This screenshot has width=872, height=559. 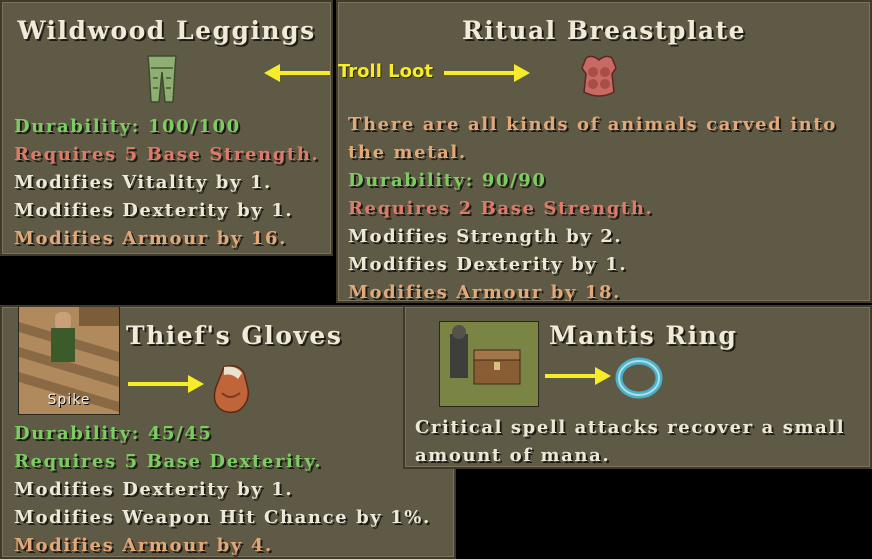 What do you see at coordinates (113, 433) in the screenshot?
I see `stat-durability: Durability: 45/45` at bounding box center [113, 433].